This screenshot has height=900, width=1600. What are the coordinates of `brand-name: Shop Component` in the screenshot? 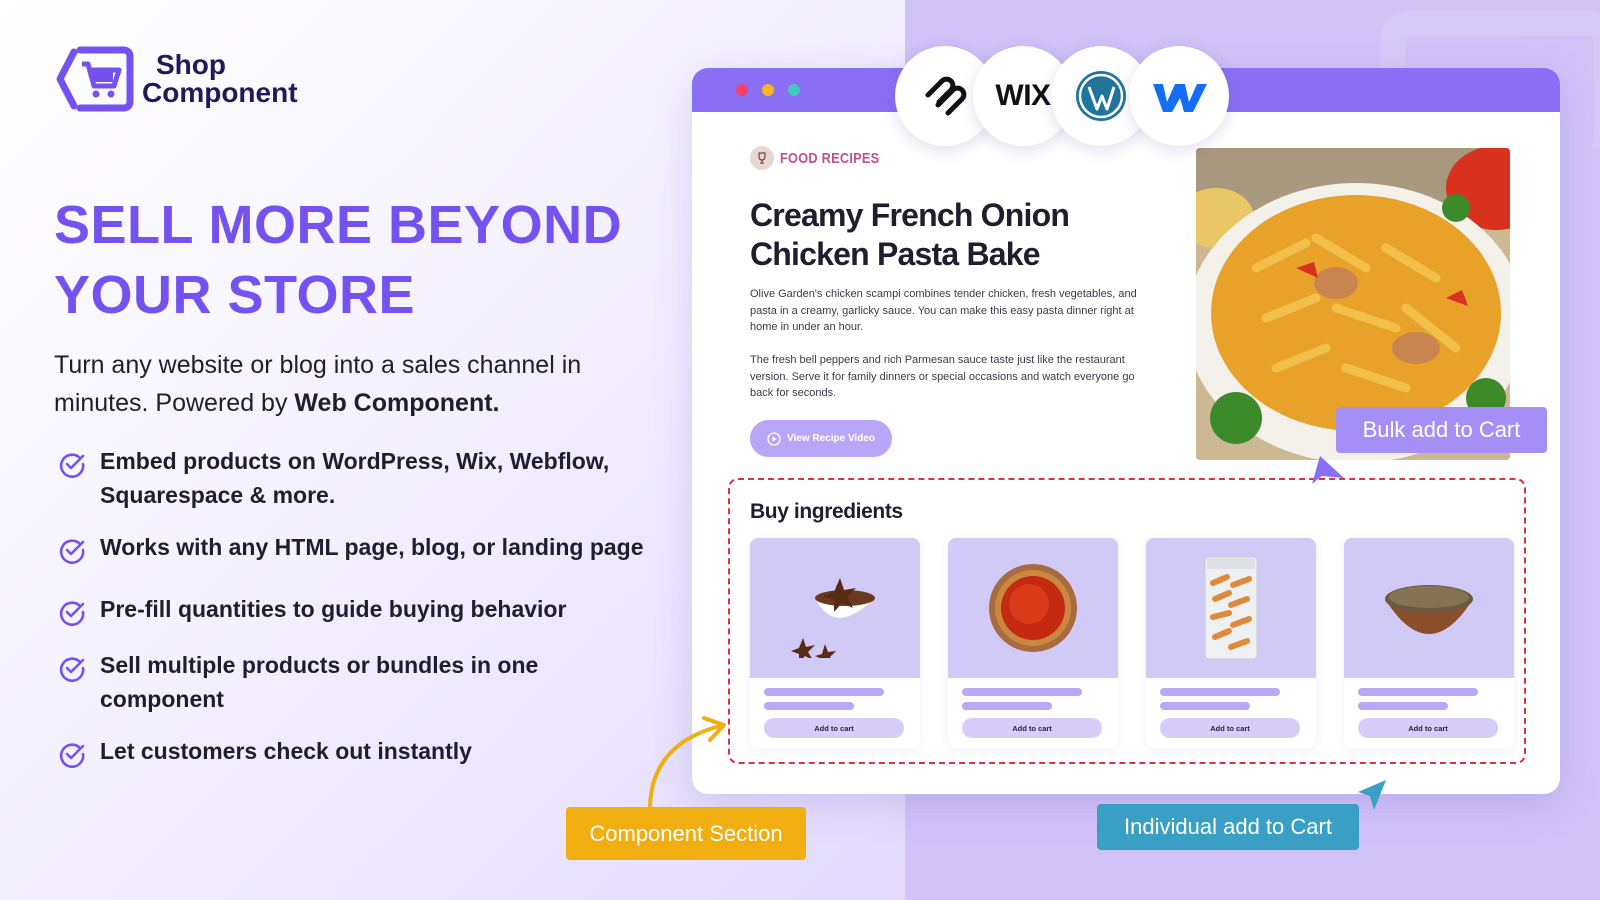 It's located at (220, 79).